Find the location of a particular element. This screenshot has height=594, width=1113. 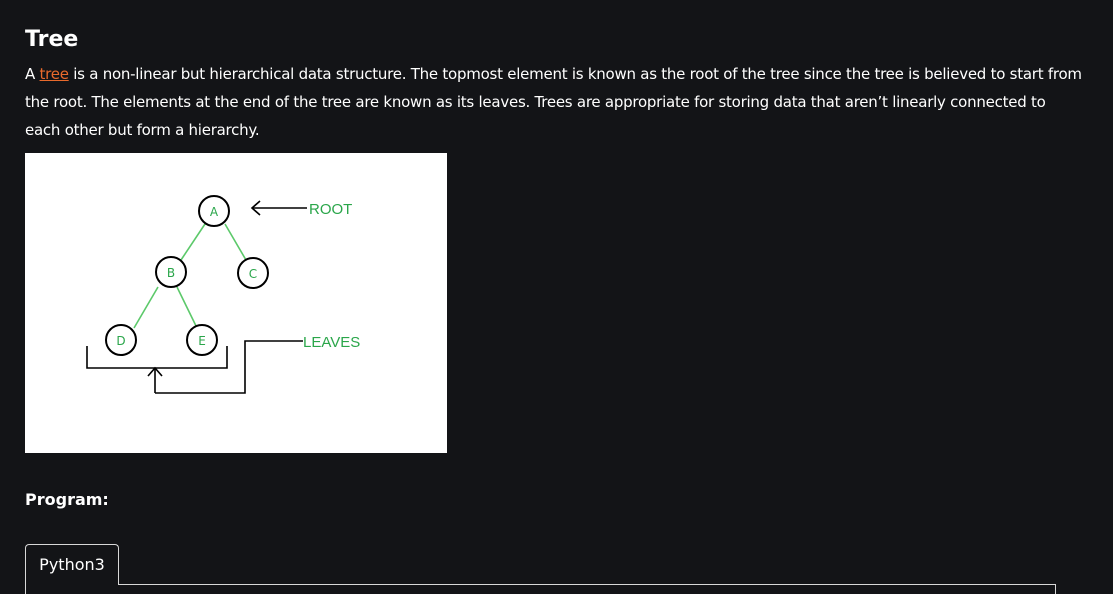

root-arrow is located at coordinates (278, 208).